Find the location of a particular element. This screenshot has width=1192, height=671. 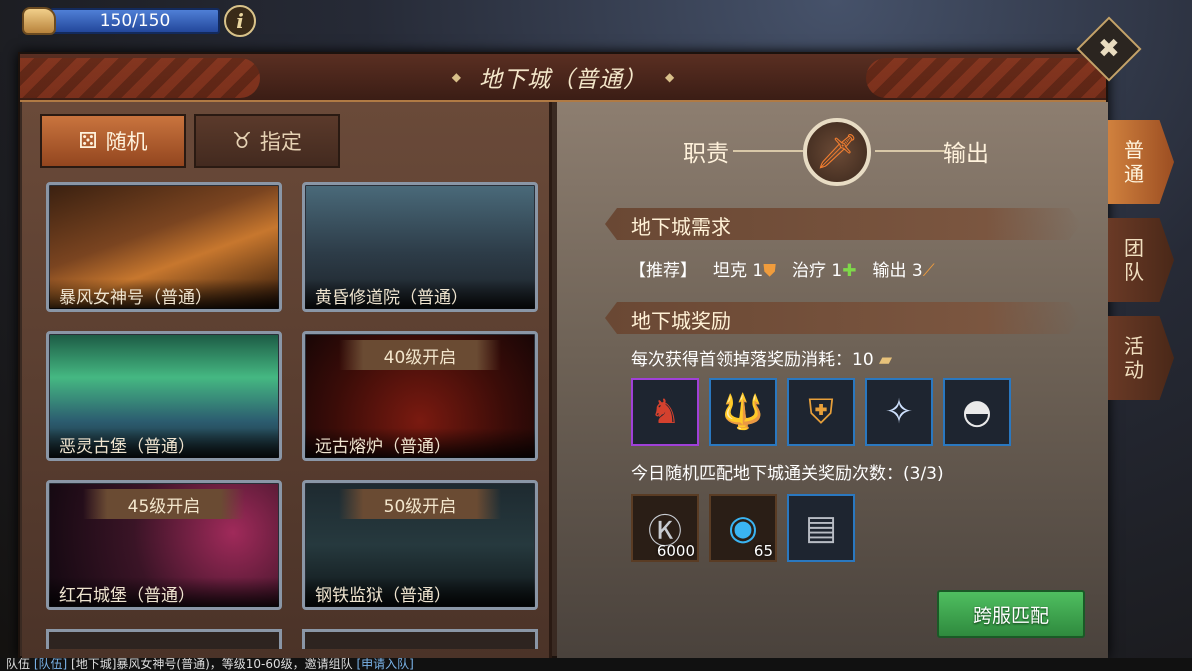

tab-specify-label: 指定 is located at coordinates (280, 142).